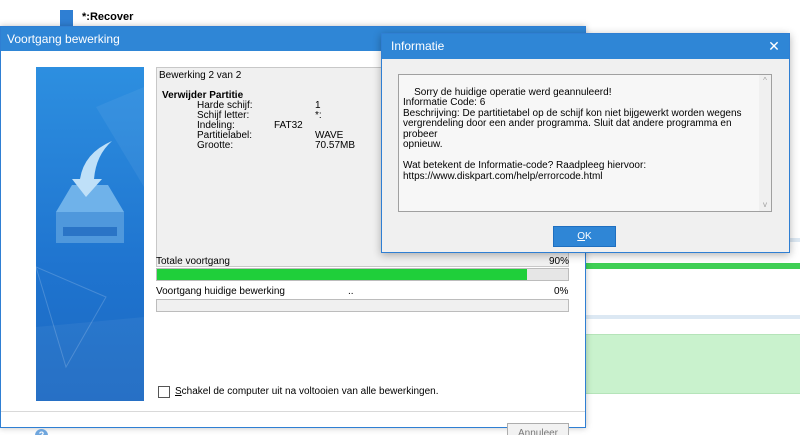 This screenshot has width=800, height=435. Describe the element at coordinates (288, 125) in the screenshot. I see `detail-extra: FAT32` at that location.